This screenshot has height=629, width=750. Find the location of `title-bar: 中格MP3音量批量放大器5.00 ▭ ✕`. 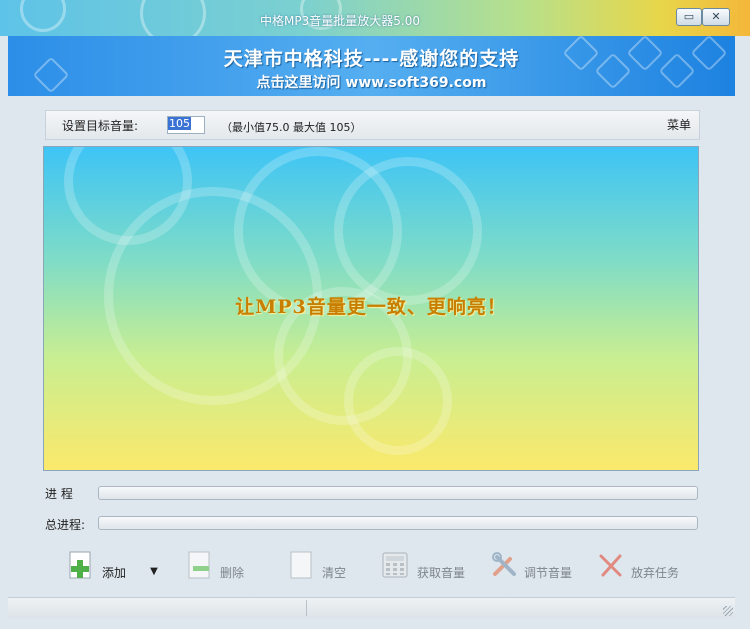

title-bar: 中格MP3音量批量放大器5.00 ▭ ✕ is located at coordinates (375, 23).